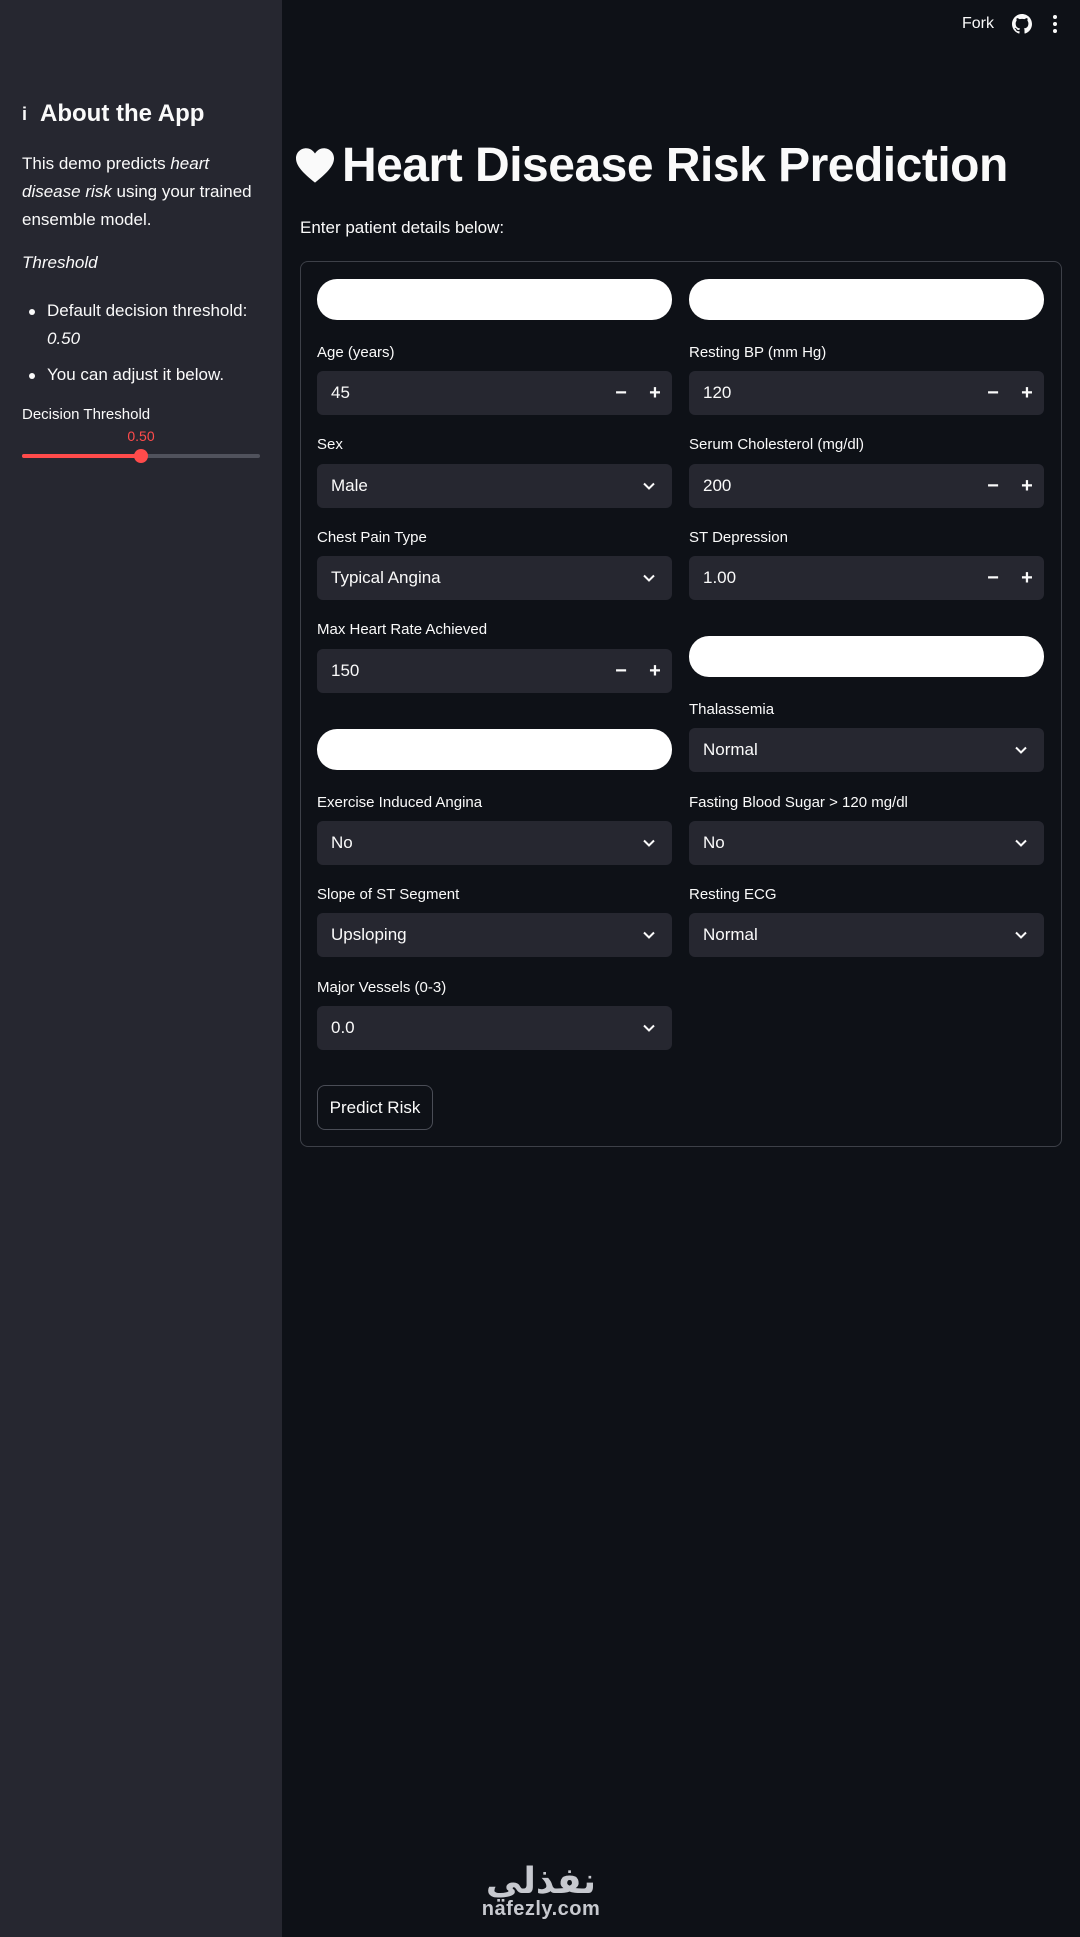  I want to click on age-value: 45, so click(340, 392).